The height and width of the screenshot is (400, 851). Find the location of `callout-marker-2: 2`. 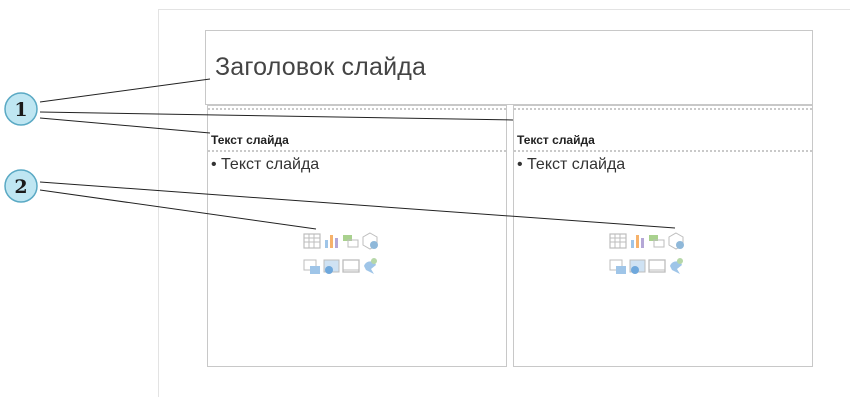

callout-marker-2: 2 is located at coordinates (21, 186).